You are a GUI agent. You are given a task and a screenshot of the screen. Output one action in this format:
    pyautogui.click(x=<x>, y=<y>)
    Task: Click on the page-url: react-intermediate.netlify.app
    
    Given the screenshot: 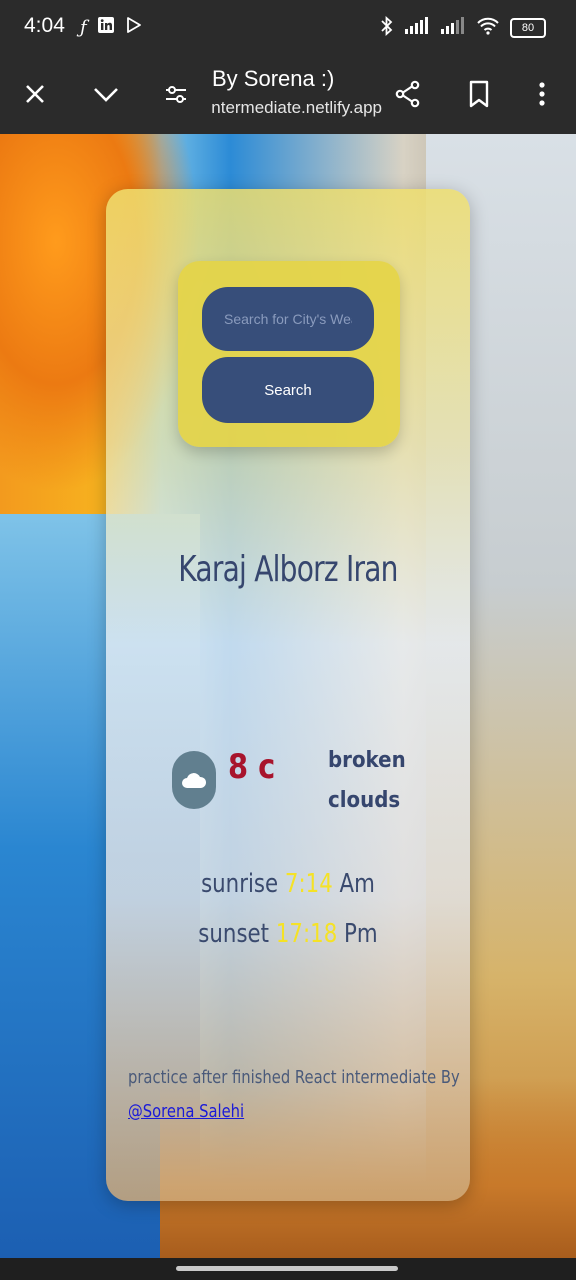 What is the action you would take?
    pyautogui.click(x=297, y=108)
    